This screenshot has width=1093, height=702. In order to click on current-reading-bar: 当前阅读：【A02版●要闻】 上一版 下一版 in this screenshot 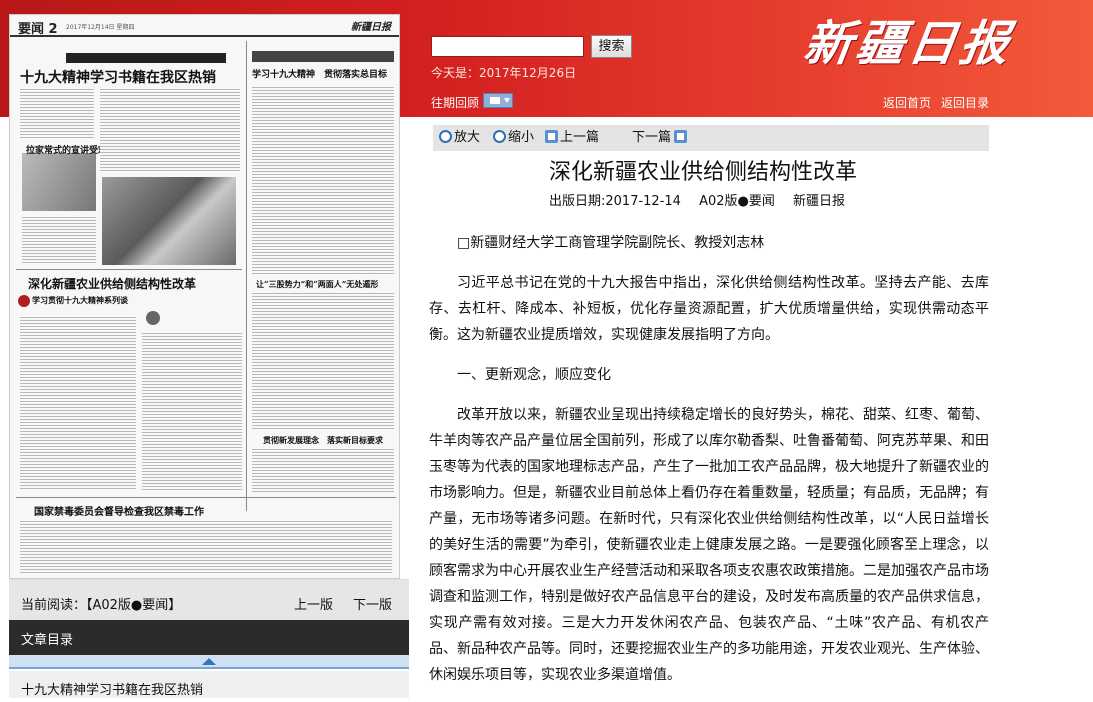, I will do `click(209, 599)`.